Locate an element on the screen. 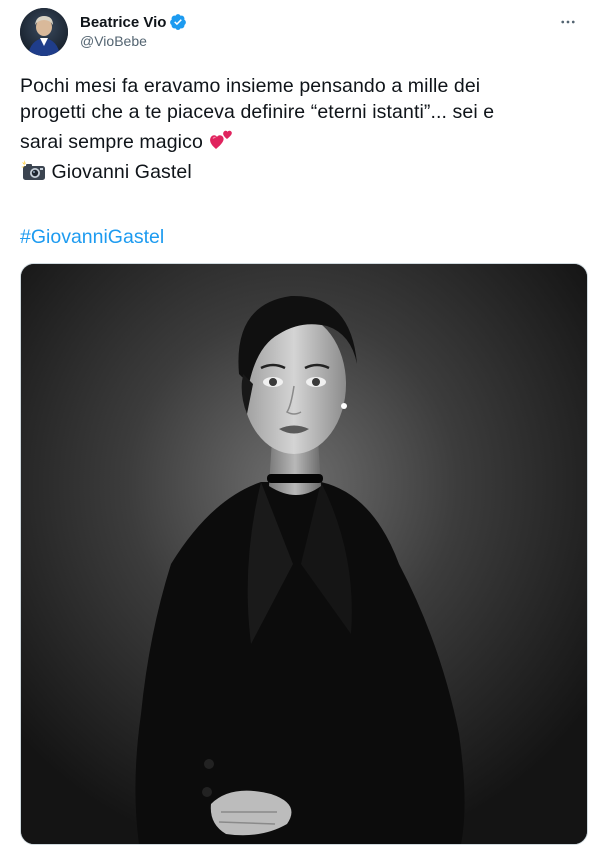 This screenshot has height=845, width=593. tweet-header: Beatrice Vio @VioBebe is located at coordinates (300, 32).